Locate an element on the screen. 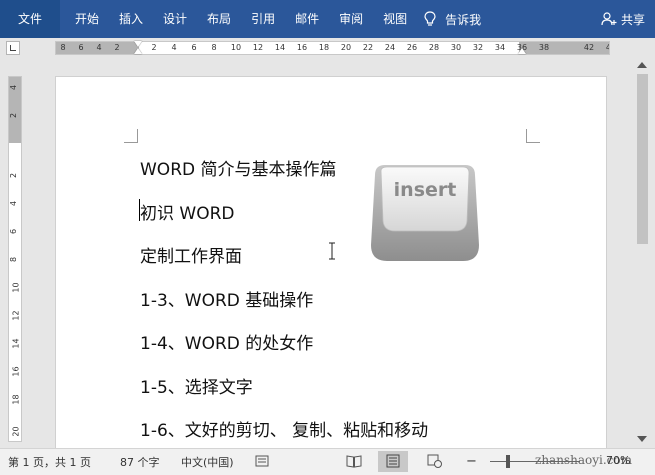 The width and height of the screenshot is (655, 475). tell-me-box: 告诉我 is located at coordinates (452, 19).